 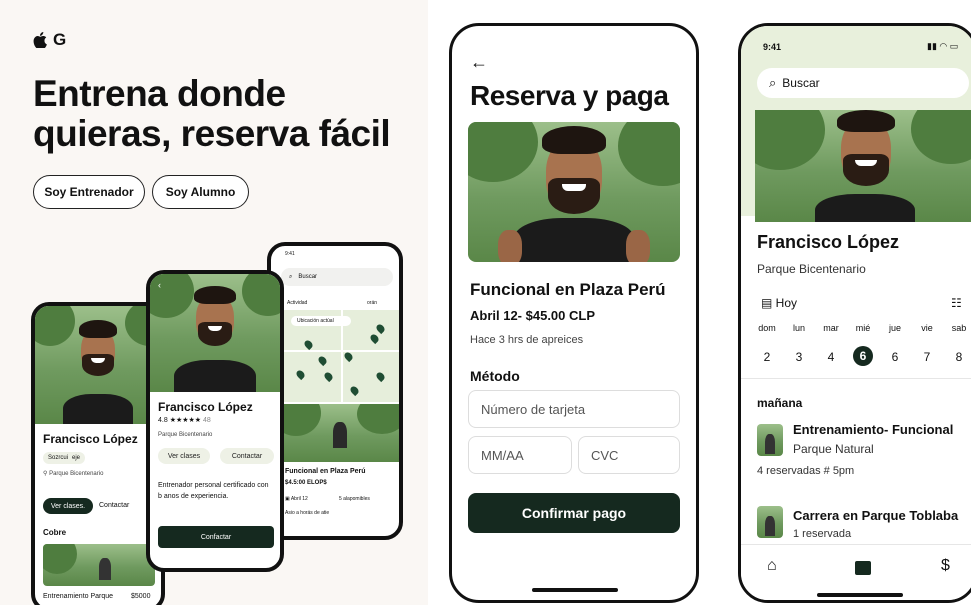 What do you see at coordinates (297, 303) in the screenshot?
I see `filter-activity: Actividad` at bounding box center [297, 303].